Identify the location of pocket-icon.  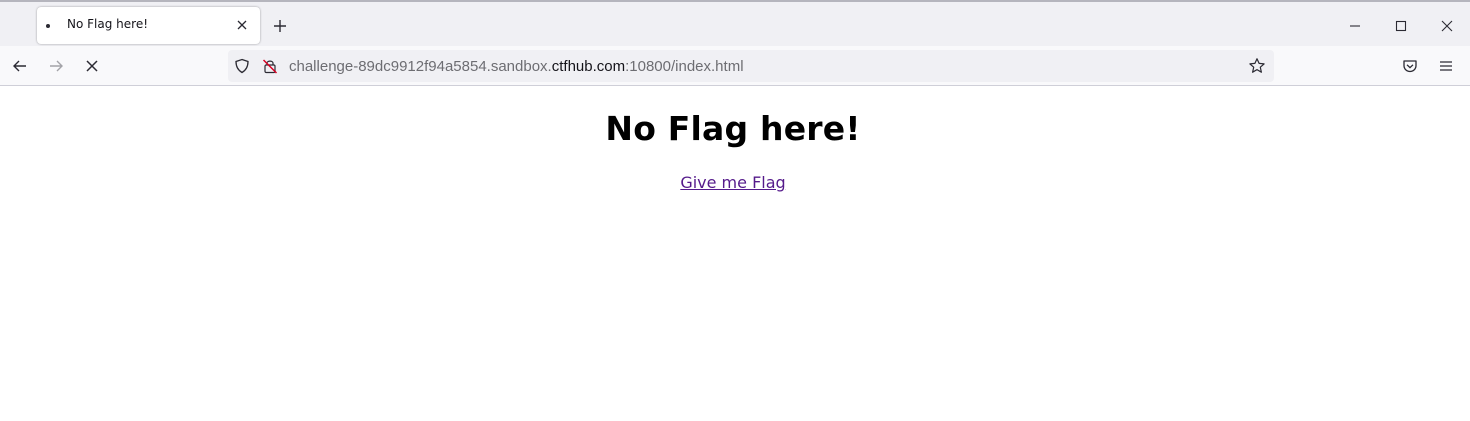
(1410, 66).